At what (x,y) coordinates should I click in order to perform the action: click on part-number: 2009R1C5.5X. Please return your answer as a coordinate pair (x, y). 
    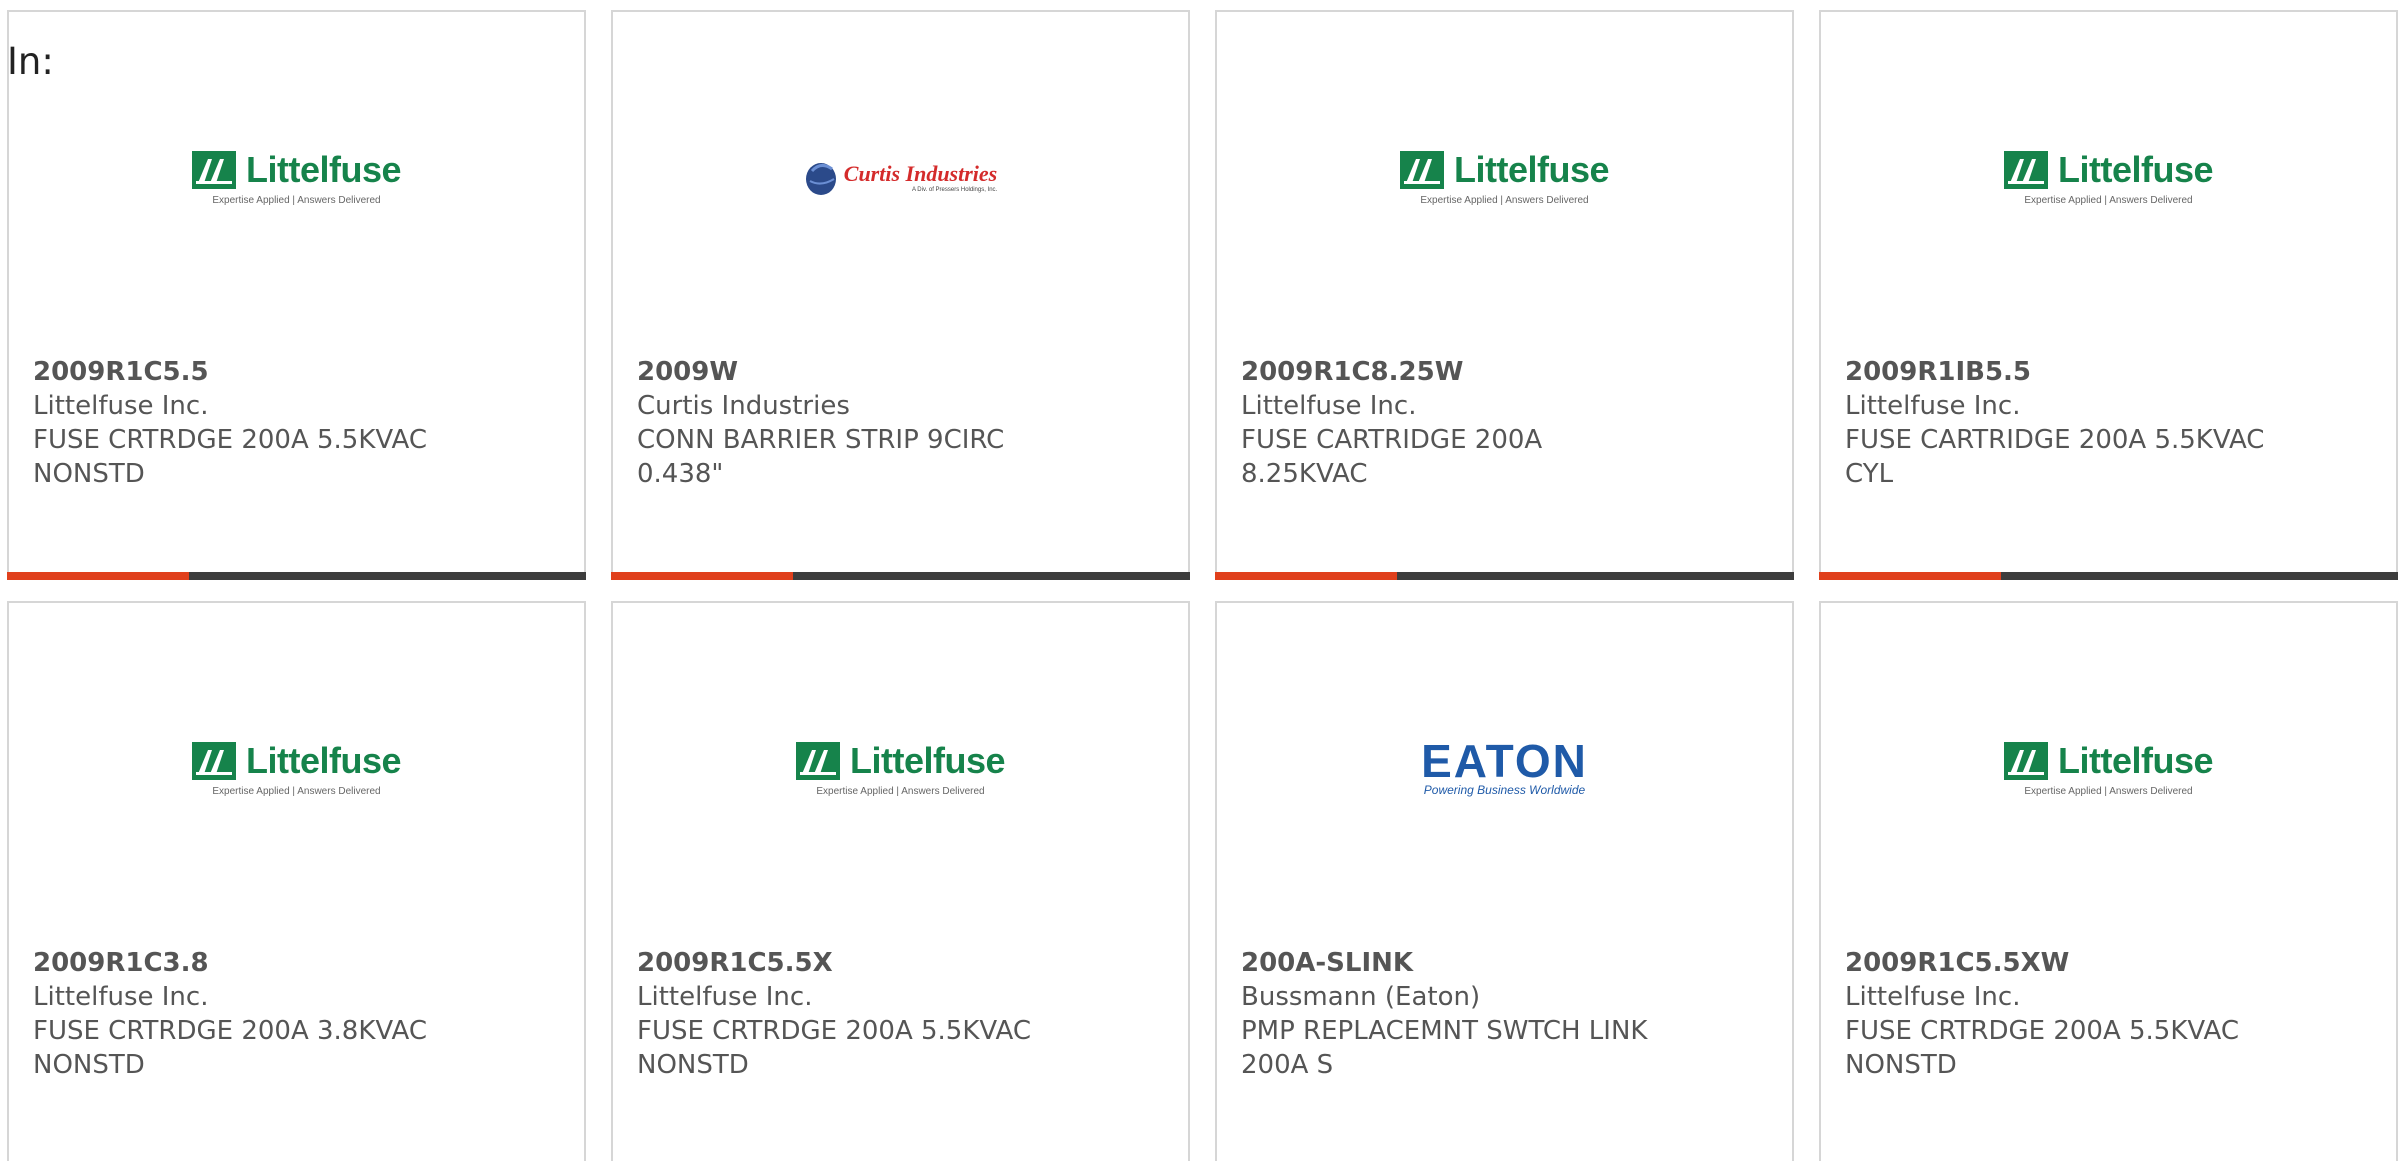
    Looking at the image, I should click on (877, 963).